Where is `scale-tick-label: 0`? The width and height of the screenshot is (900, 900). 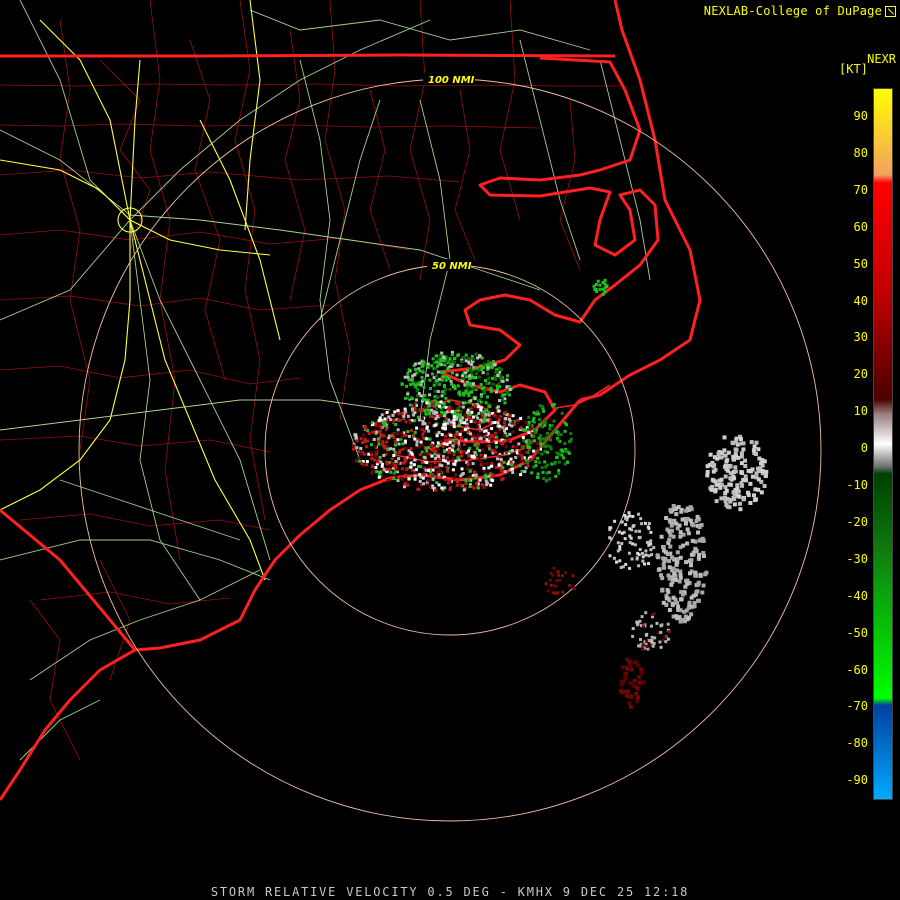 scale-tick-label: 0 is located at coordinates (864, 448).